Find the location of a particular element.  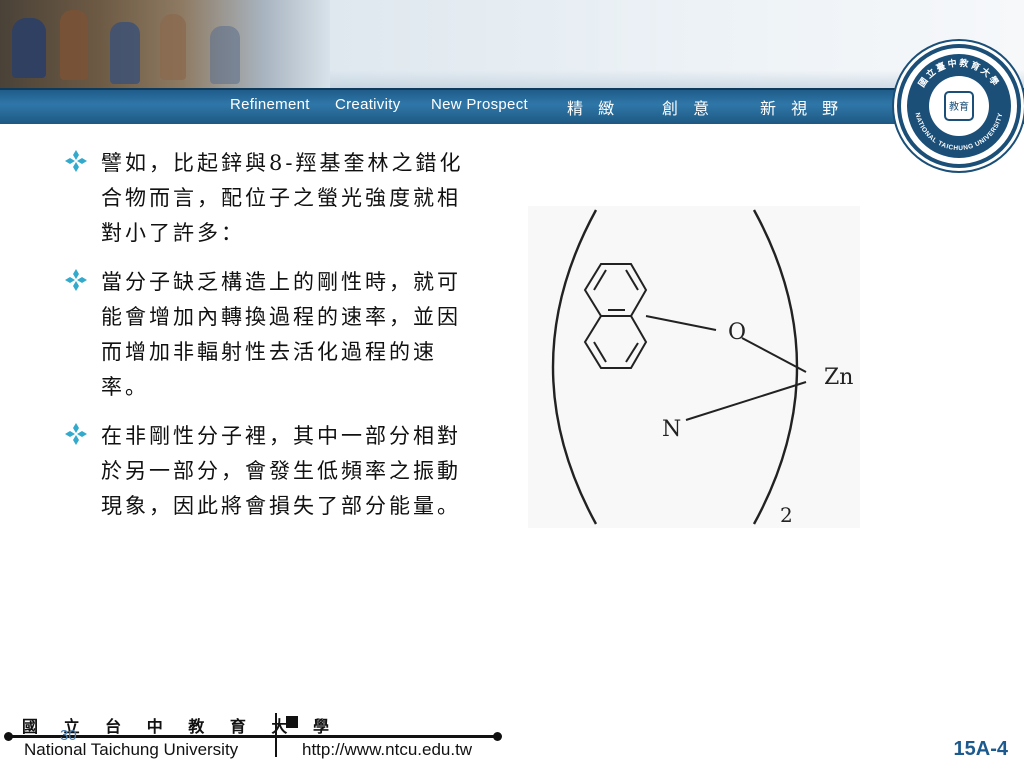

footer-divider is located at coordinates (276, 735).